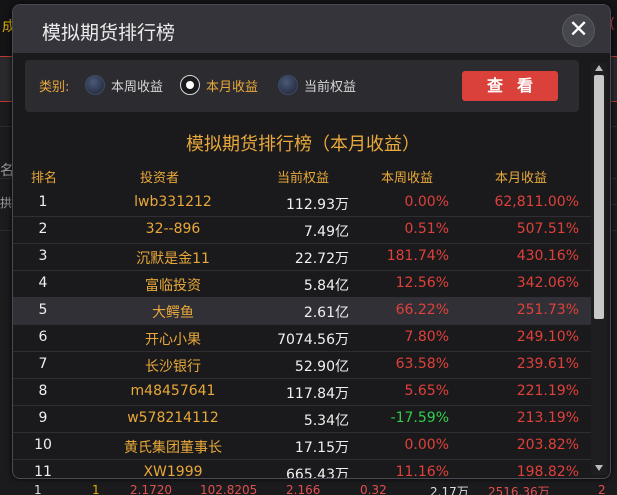 This screenshot has height=495, width=617. What do you see at coordinates (44, 178) in the screenshot?
I see `column-header-rank: 排名` at bounding box center [44, 178].